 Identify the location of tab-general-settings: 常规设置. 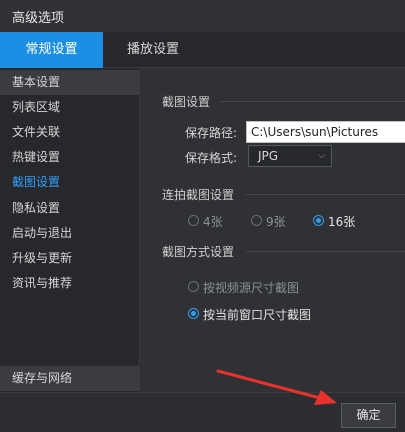
(51, 50).